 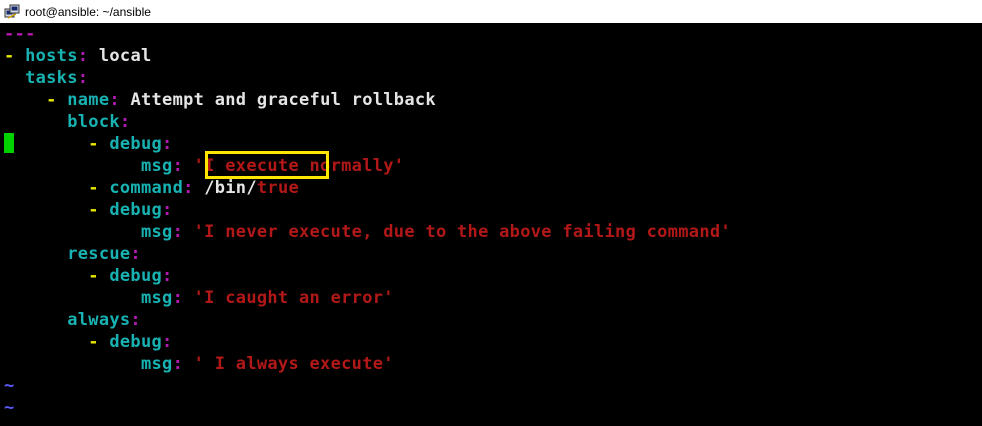 I want to click on editor-line: msg: 'I caught an error', so click(x=199, y=298).